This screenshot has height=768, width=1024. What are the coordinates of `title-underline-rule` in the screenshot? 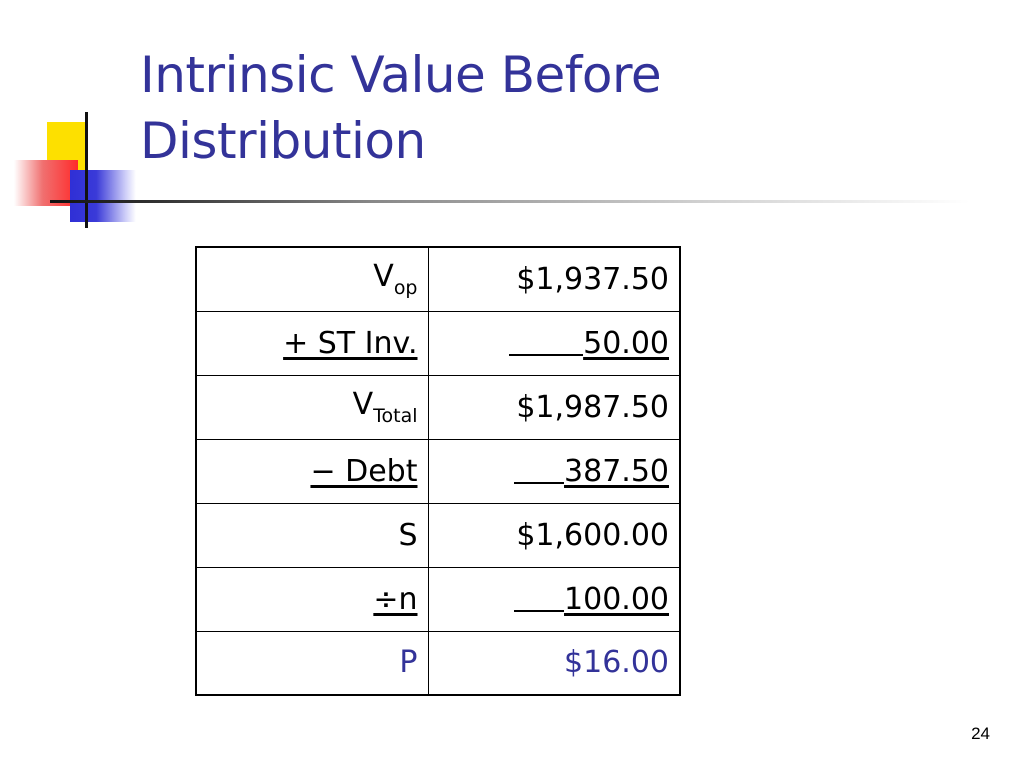 It's located at (510, 201).